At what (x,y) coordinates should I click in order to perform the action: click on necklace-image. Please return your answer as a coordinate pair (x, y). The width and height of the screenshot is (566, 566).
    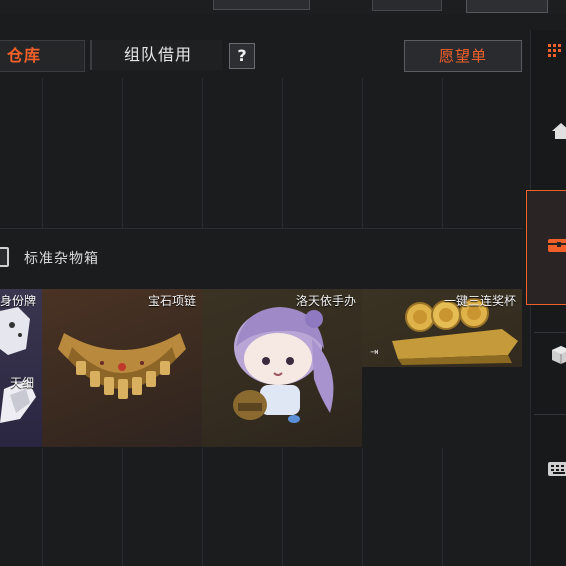
    Looking at the image, I should click on (122, 366).